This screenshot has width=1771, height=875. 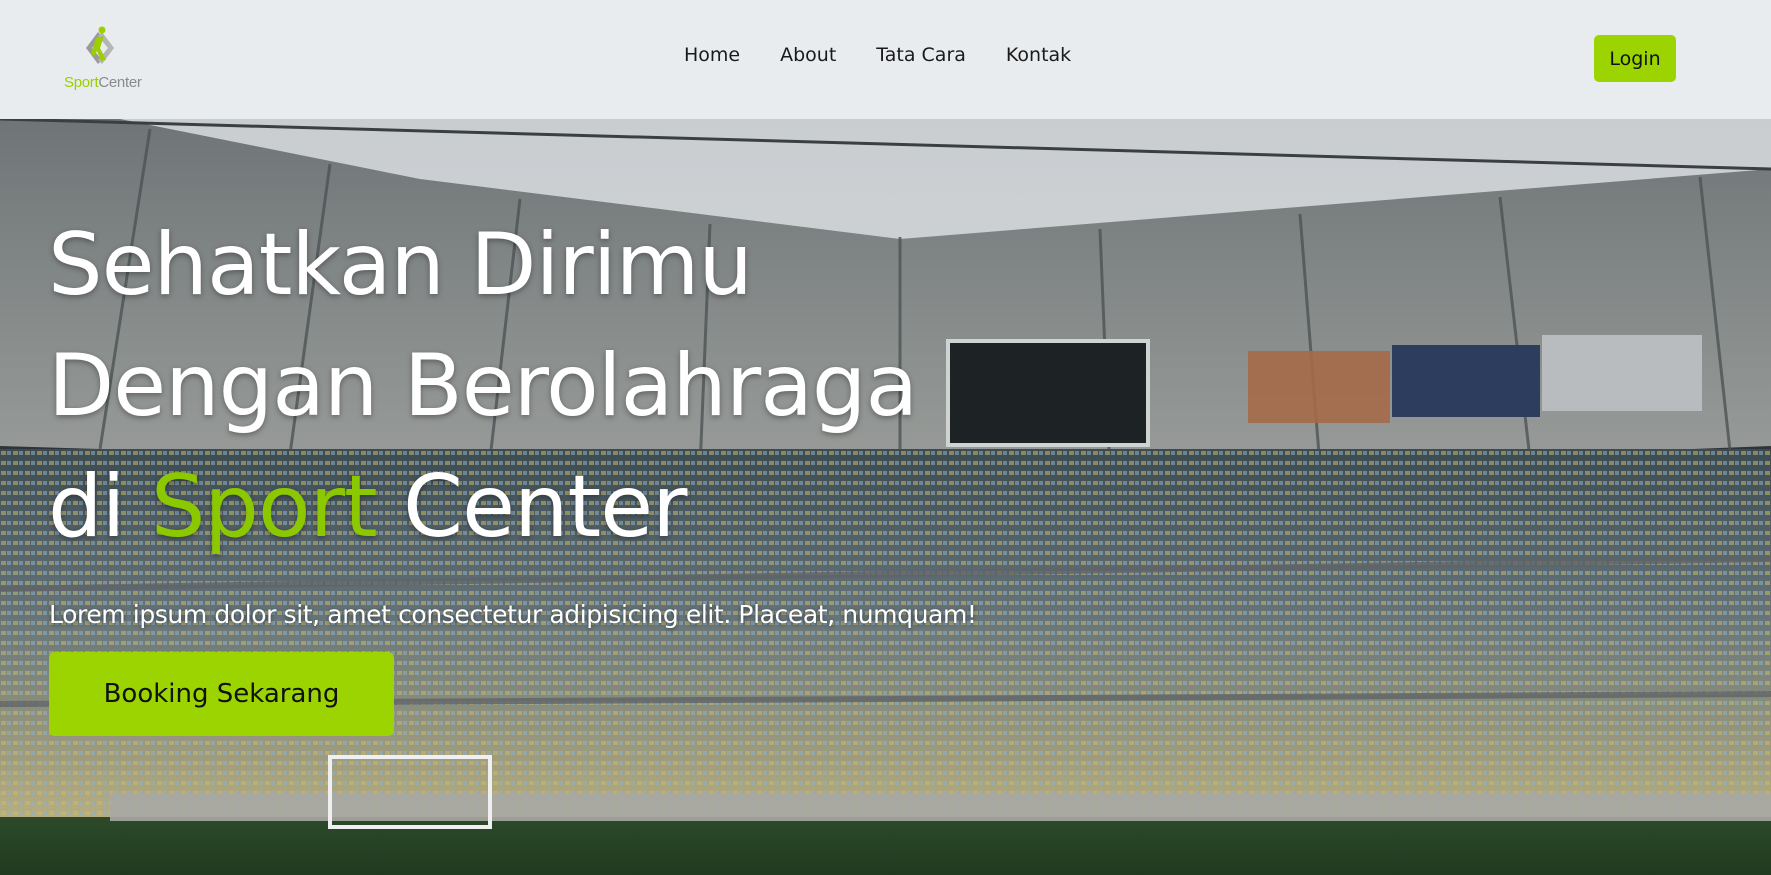 I want to click on booking-button: Booking Sekarang, so click(x=221, y=694).